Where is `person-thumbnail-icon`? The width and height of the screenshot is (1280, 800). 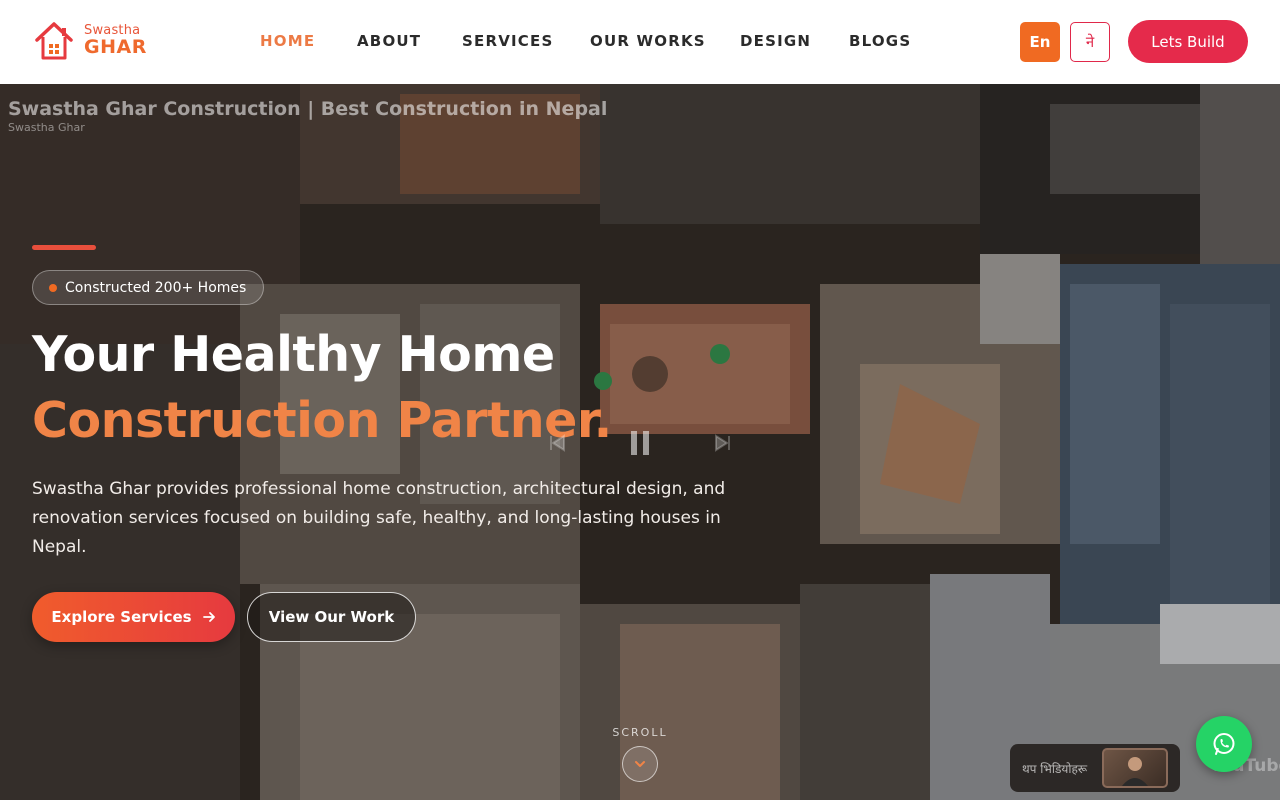
person-thumbnail-icon is located at coordinates (1135, 771).